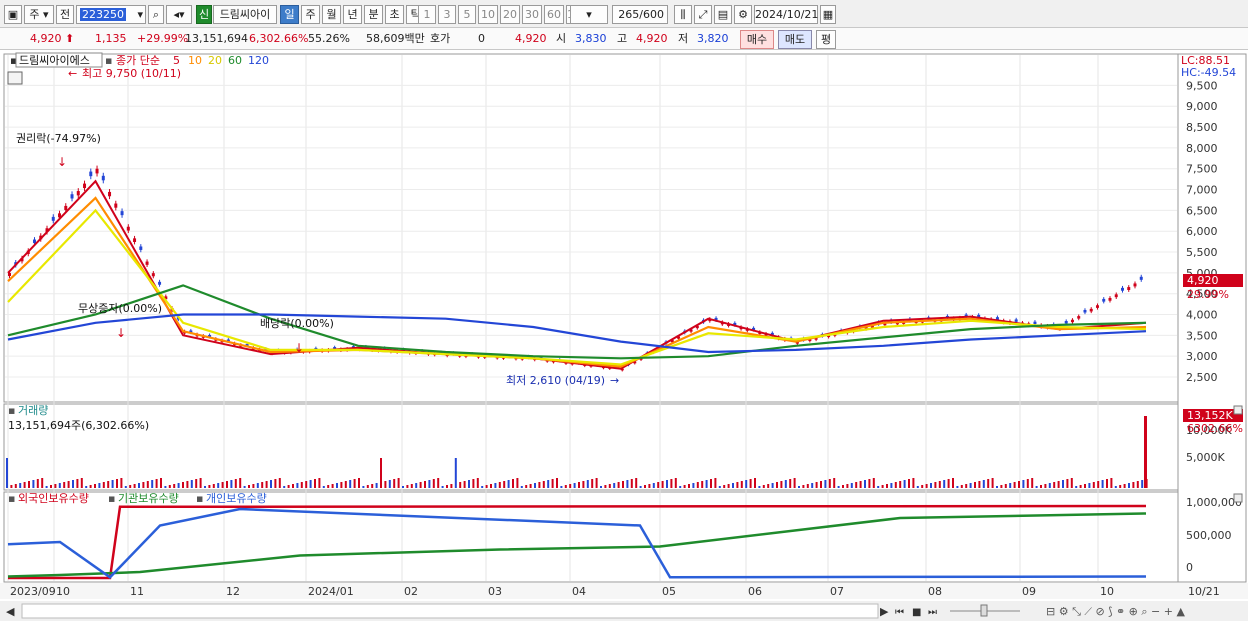 The width and height of the screenshot is (1248, 621). I want to click on stock-name-field: 드림씨아이, so click(245, 14).